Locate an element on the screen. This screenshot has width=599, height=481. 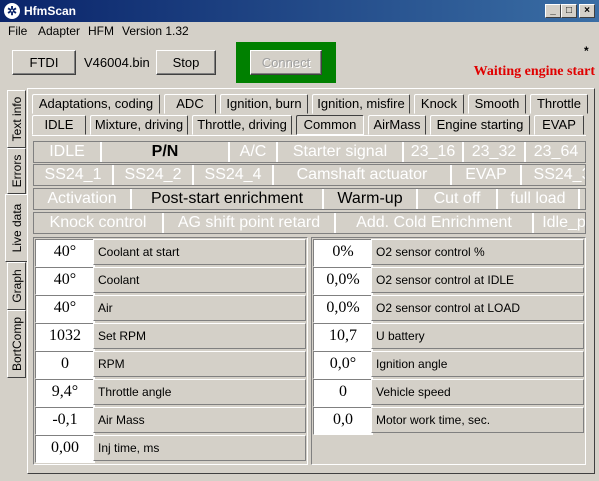
indicator-pn: P/N is located at coordinates (166, 152).